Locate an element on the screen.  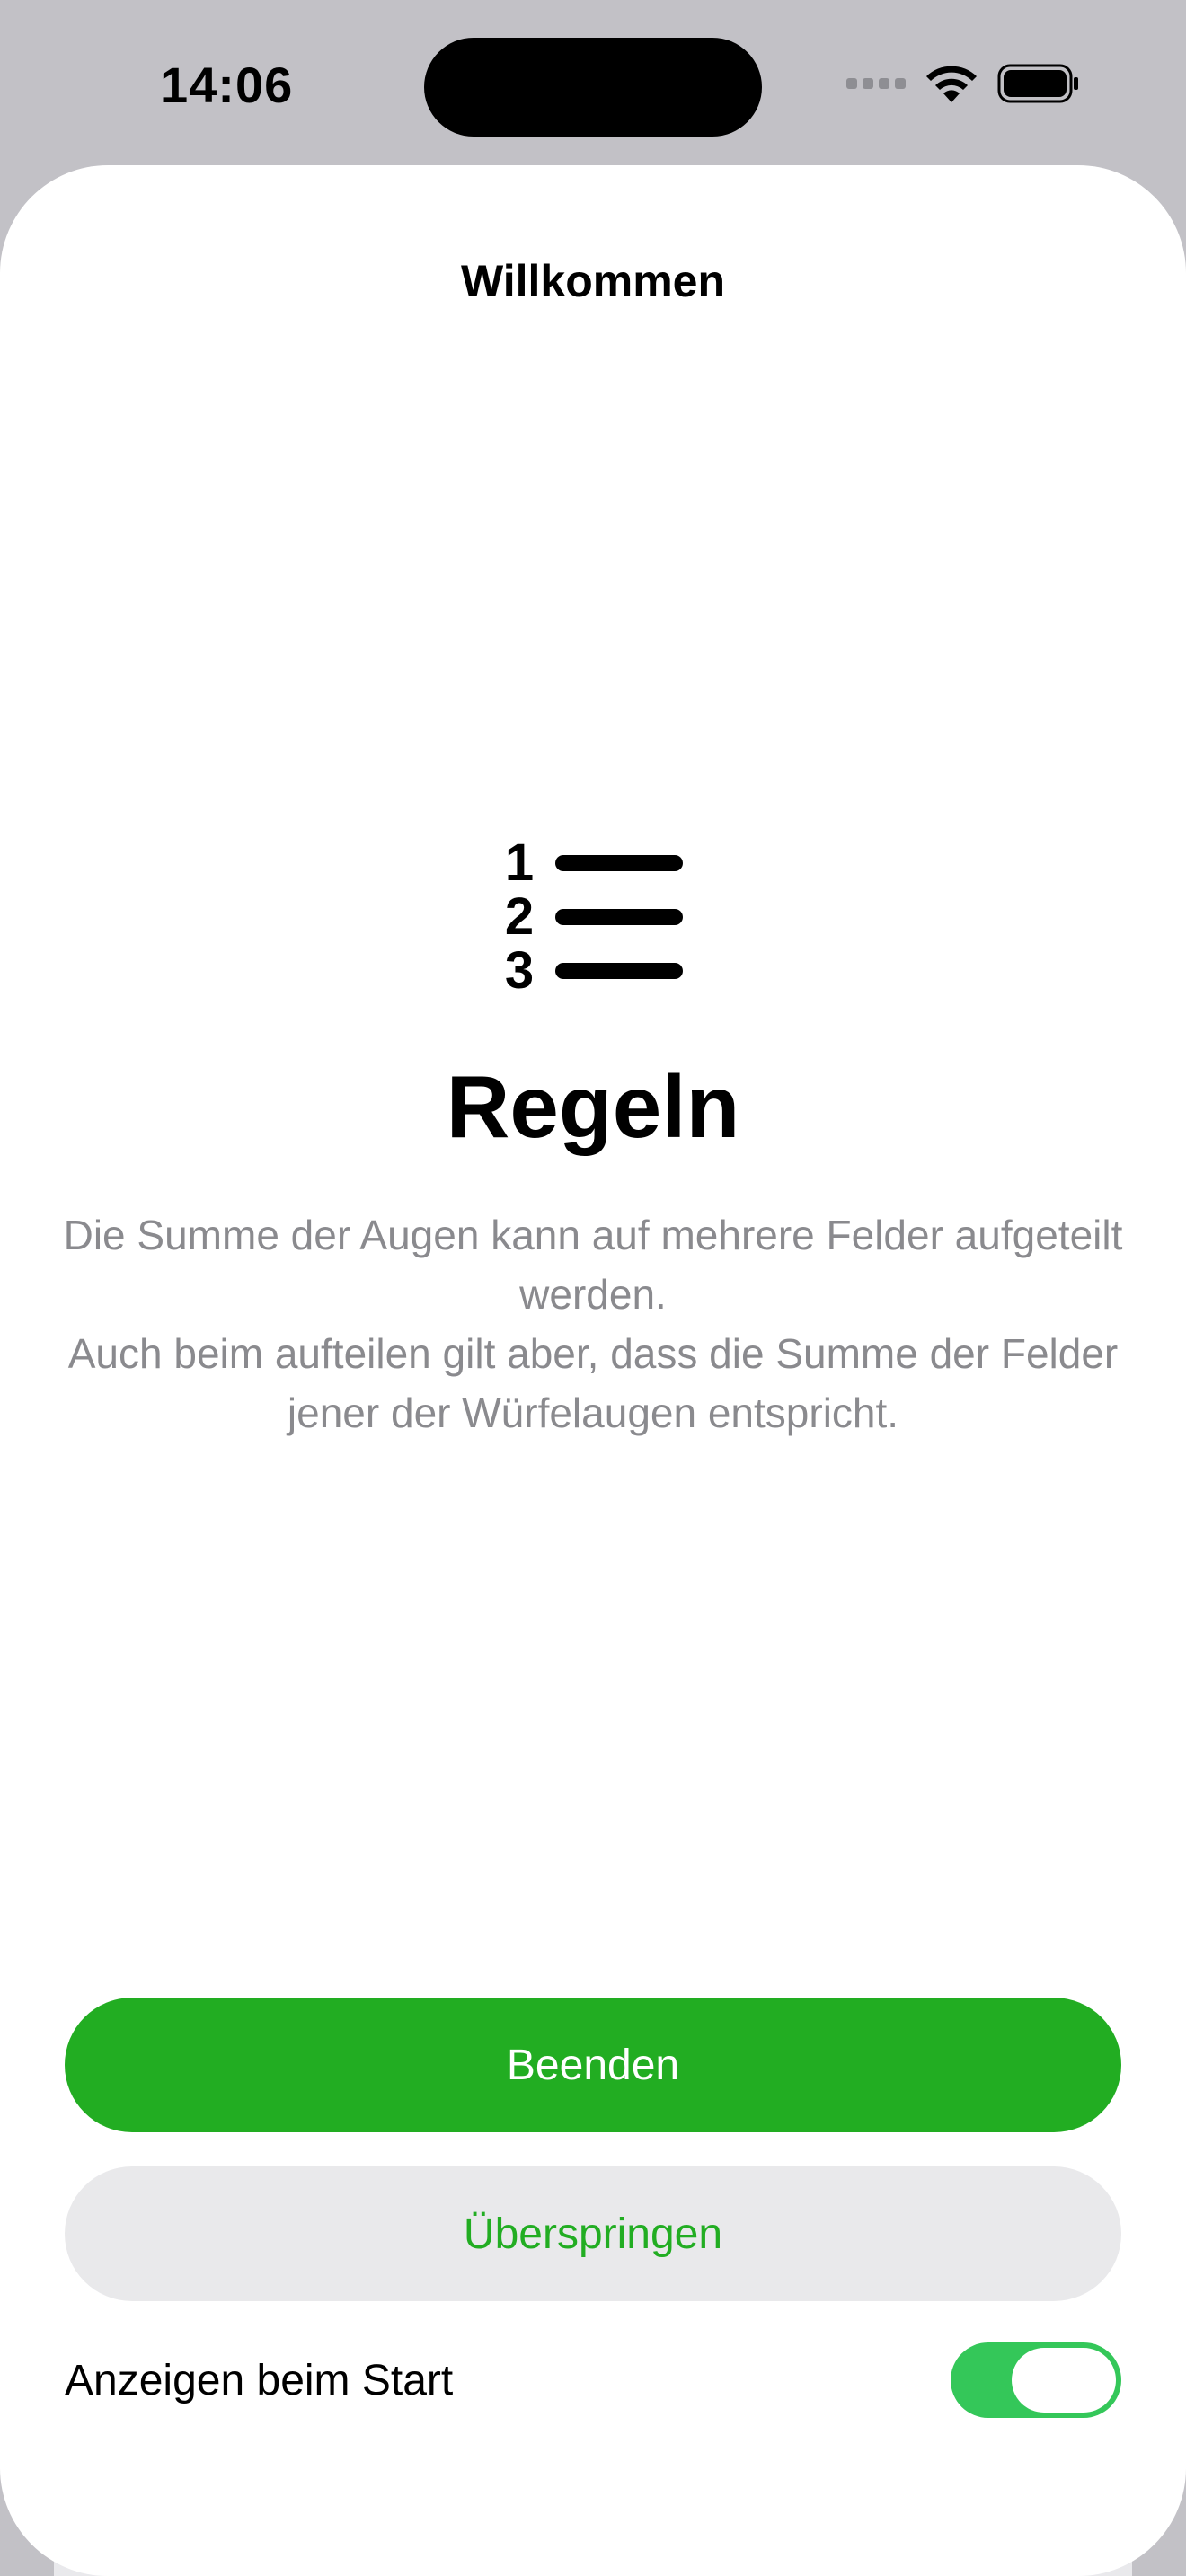
status-icons is located at coordinates (963, 83).